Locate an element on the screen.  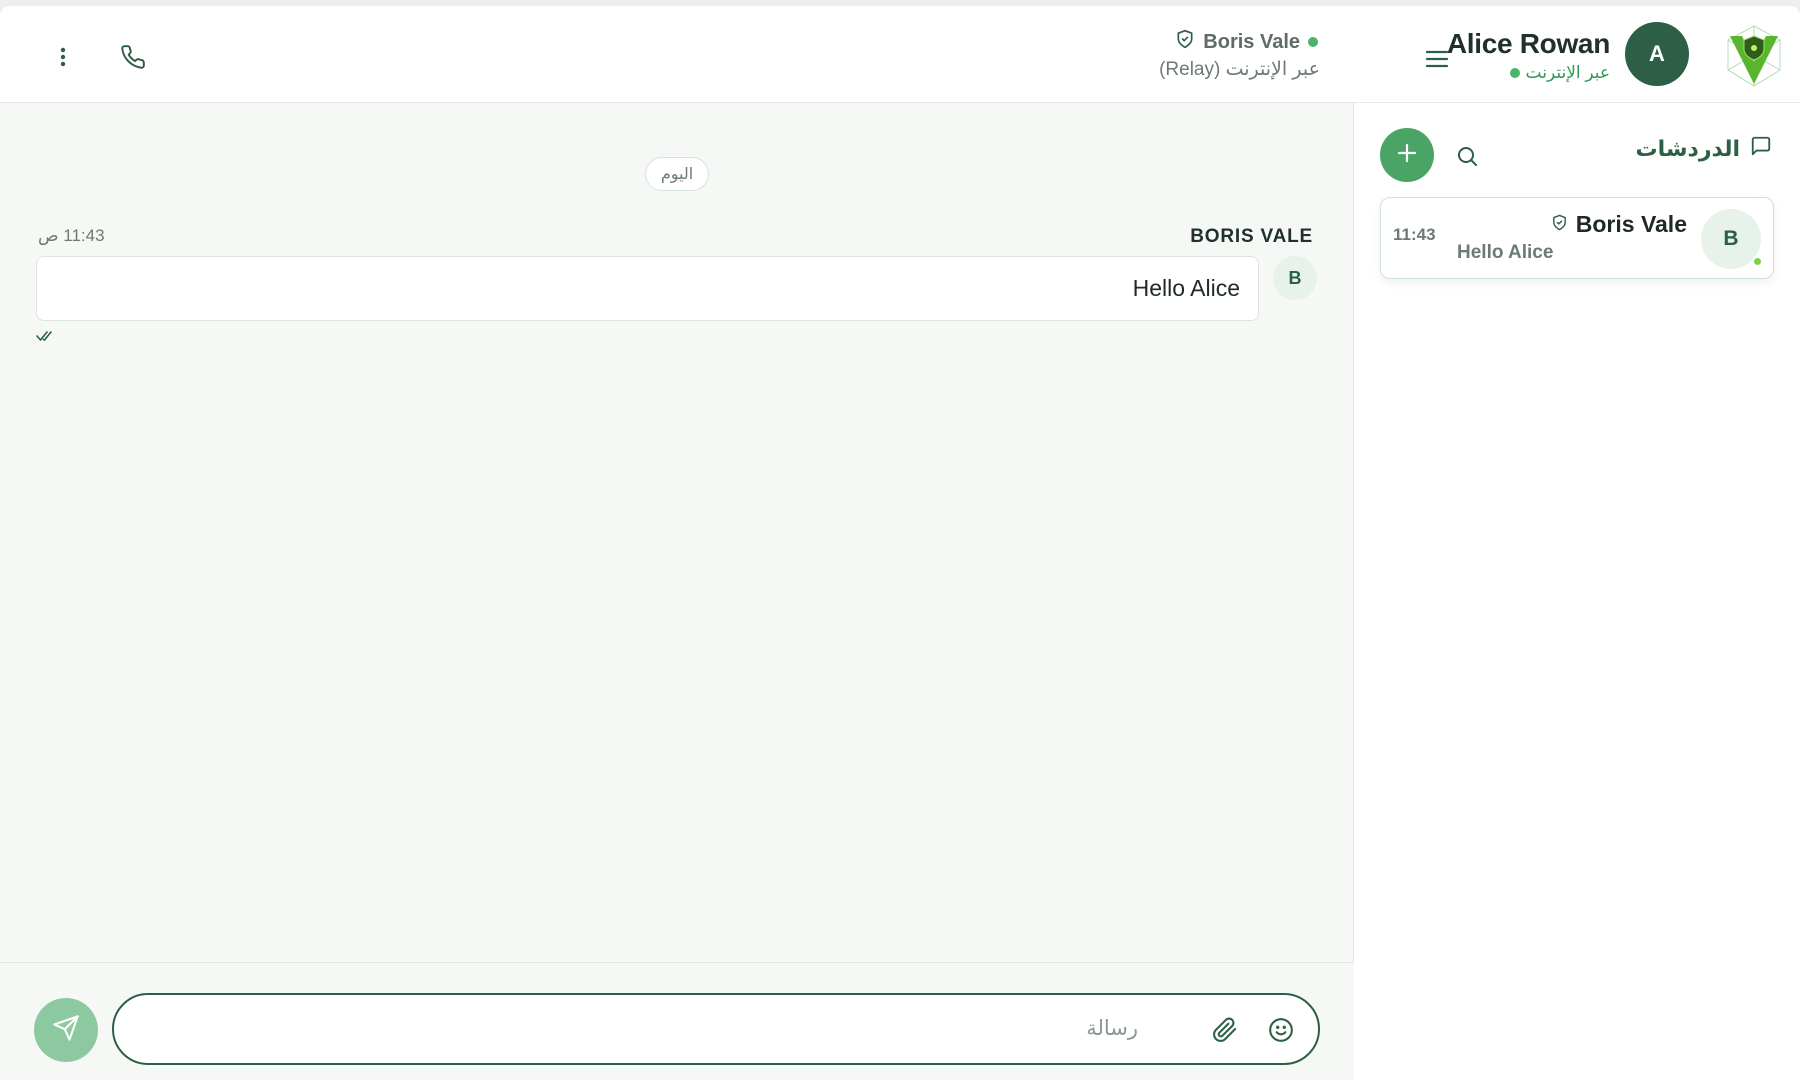
more-vertical-icon is located at coordinates (63, 57).